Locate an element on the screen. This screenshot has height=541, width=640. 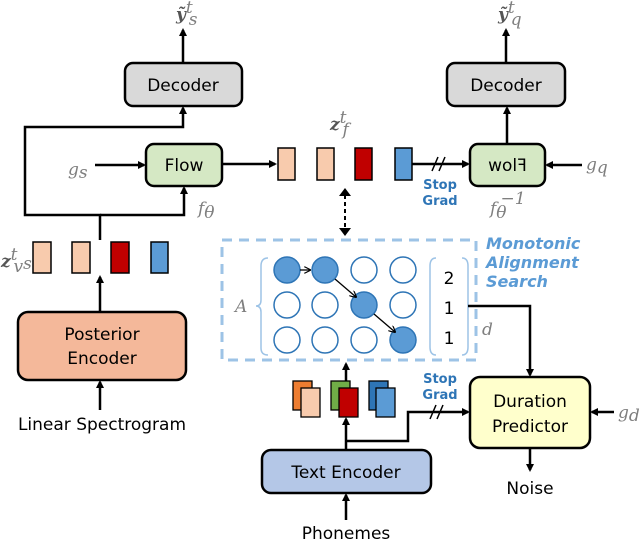
text-encoder: Text Encoder is located at coordinates (346, 471).